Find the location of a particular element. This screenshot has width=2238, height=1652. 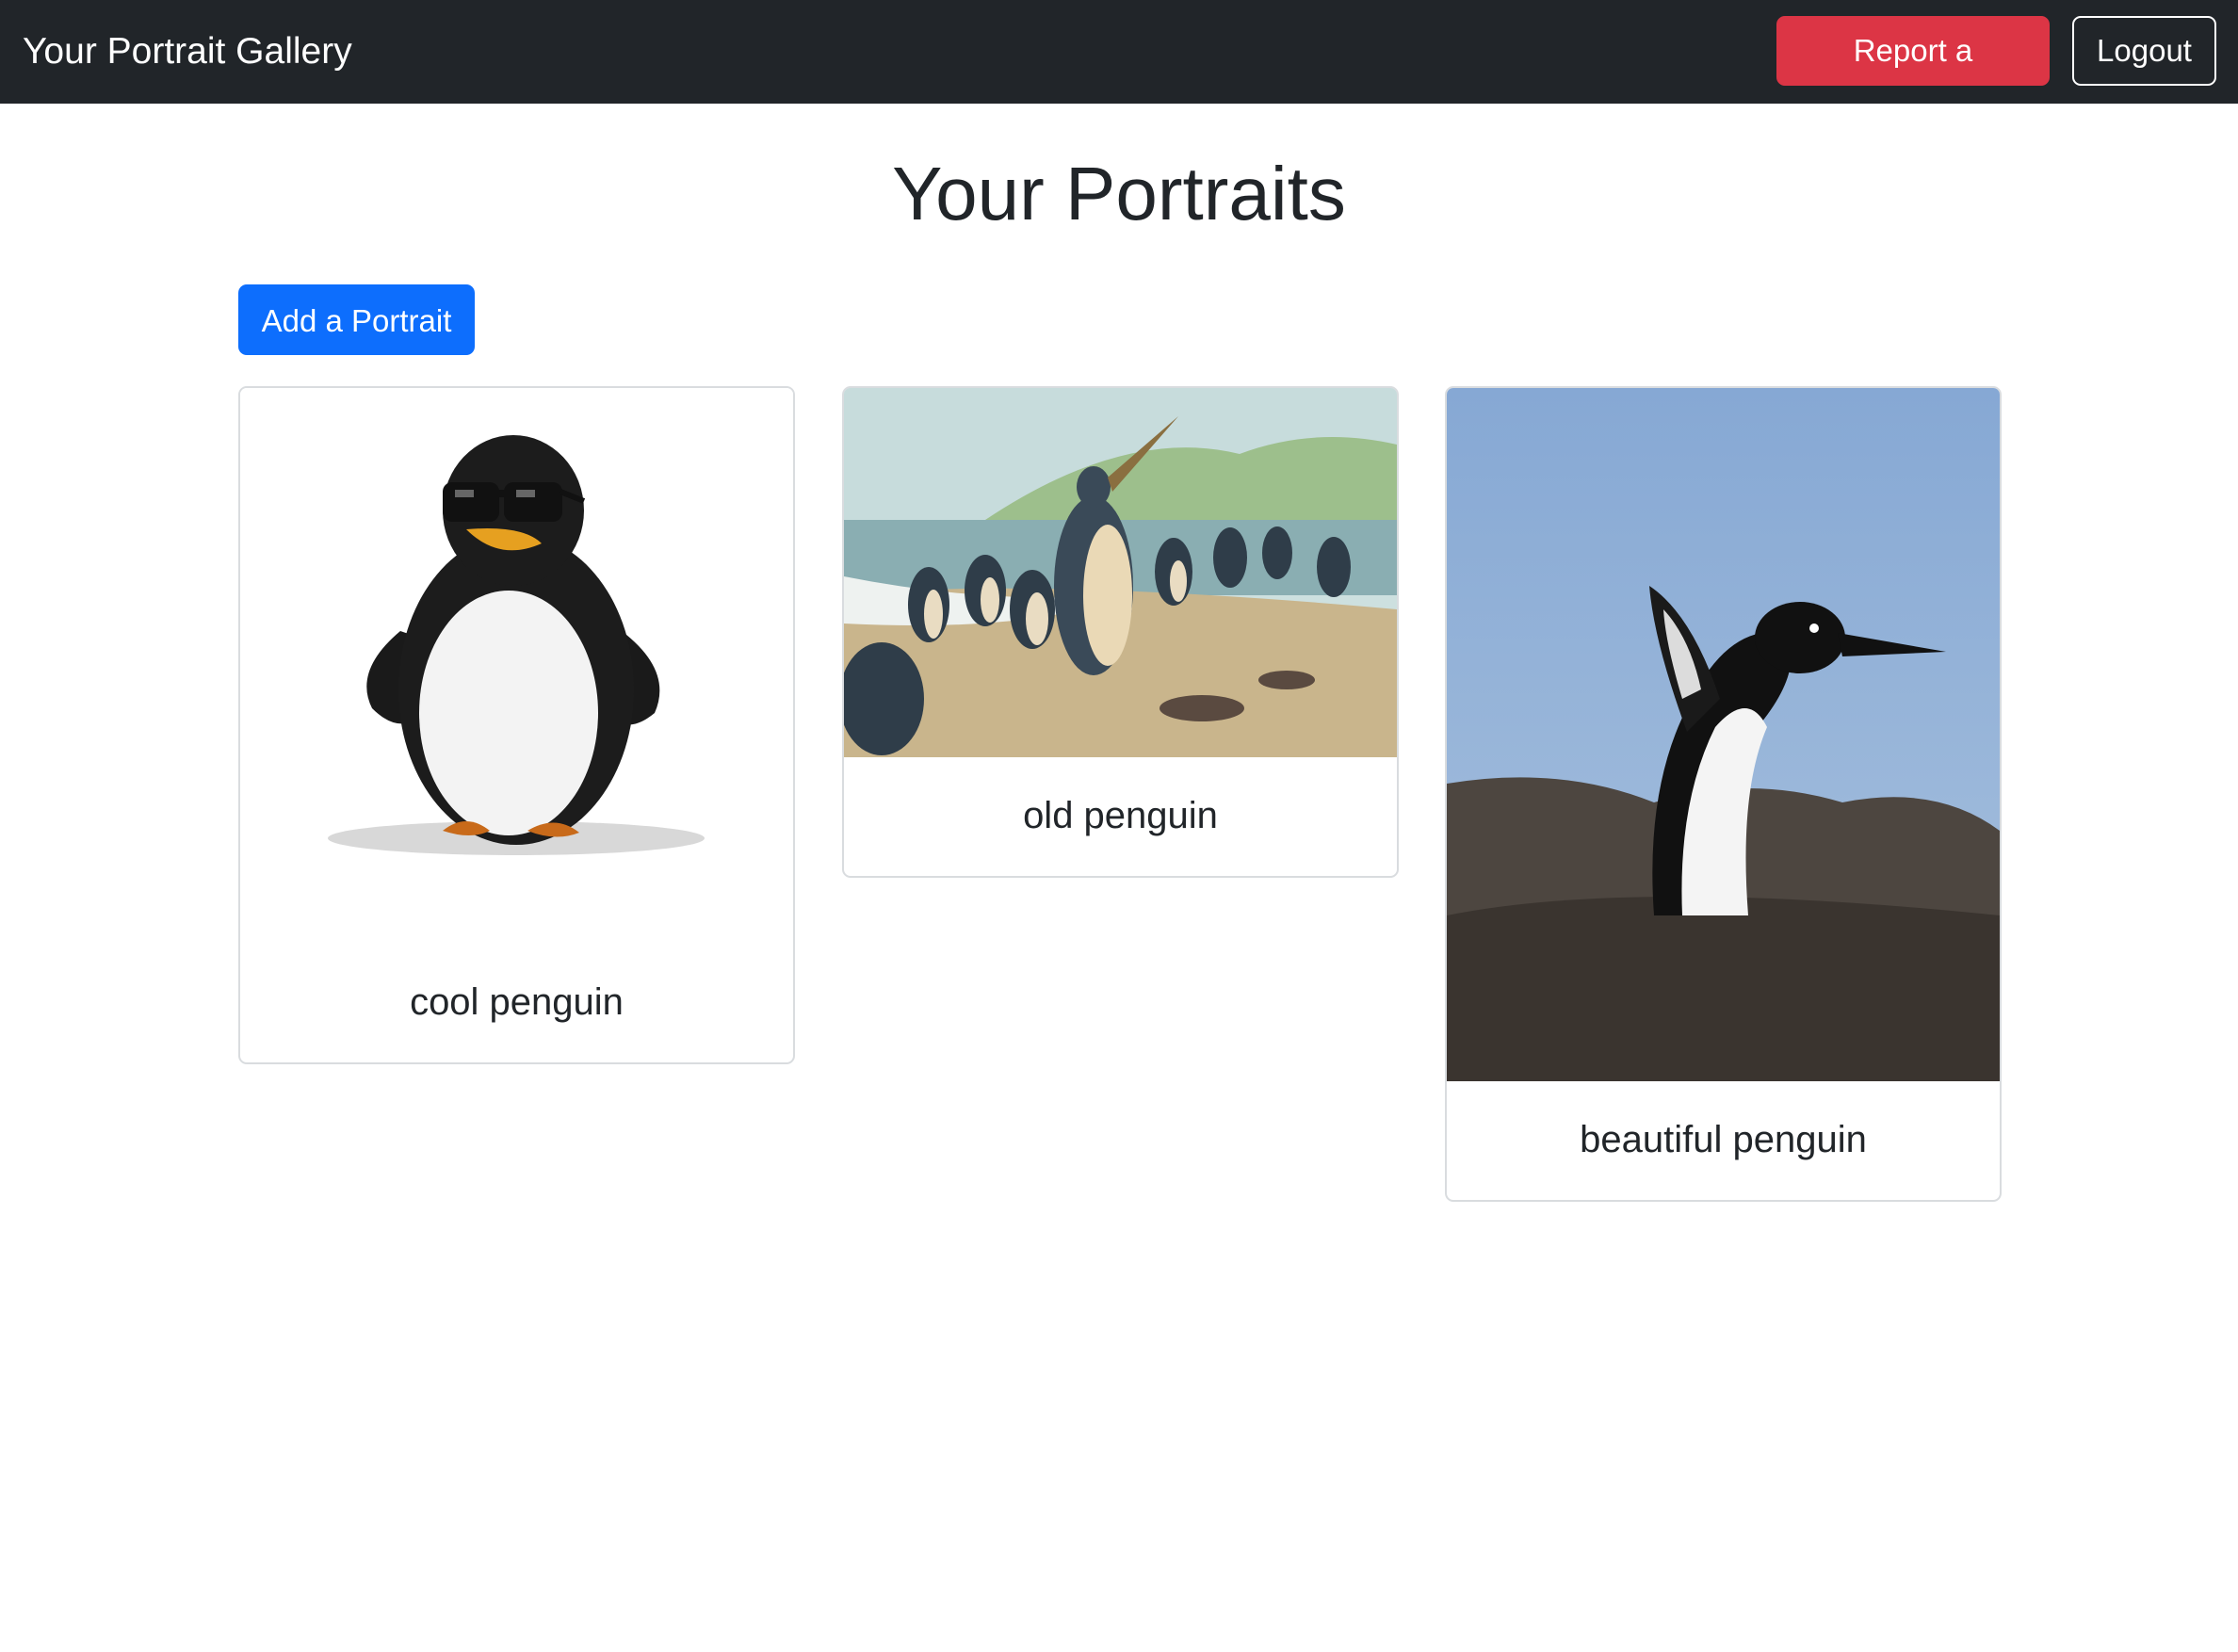

portrait-card-old-penguin: old penguin is located at coordinates (1120, 632).